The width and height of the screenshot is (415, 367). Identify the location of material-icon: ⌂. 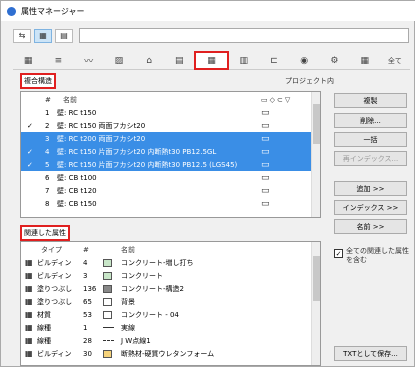
(149, 60).